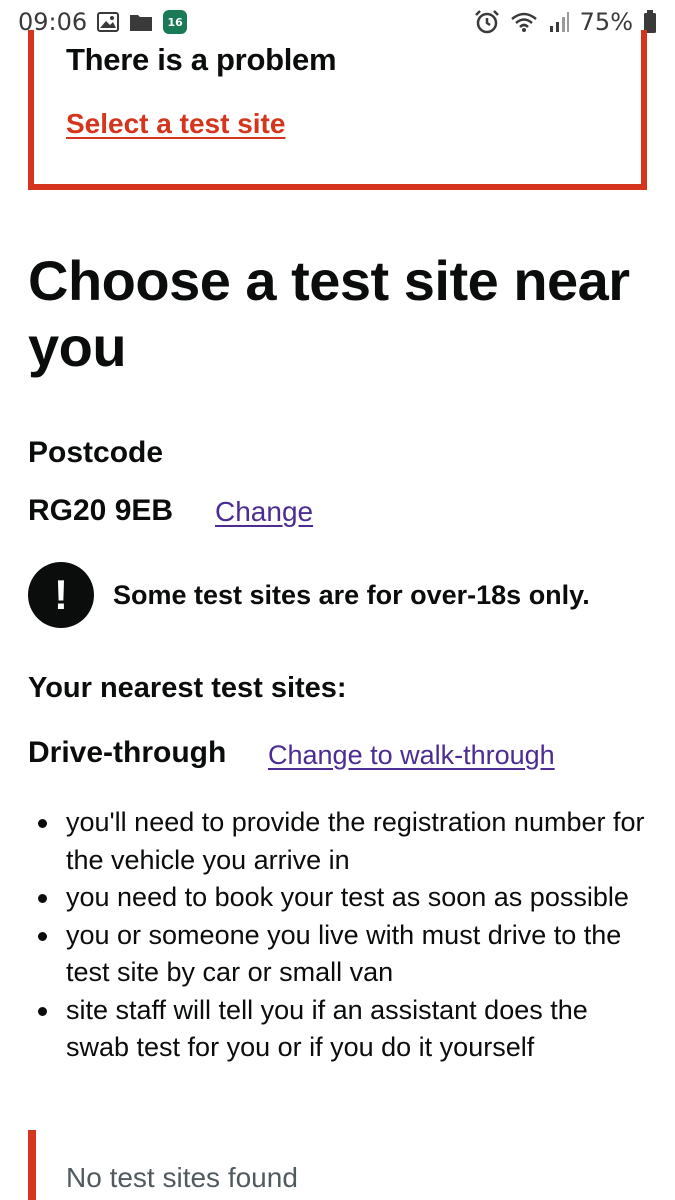 This screenshot has width=675, height=1200. Describe the element at coordinates (351, 595) in the screenshot. I see `warning-text: Some test sites are for over-18s only.` at that location.